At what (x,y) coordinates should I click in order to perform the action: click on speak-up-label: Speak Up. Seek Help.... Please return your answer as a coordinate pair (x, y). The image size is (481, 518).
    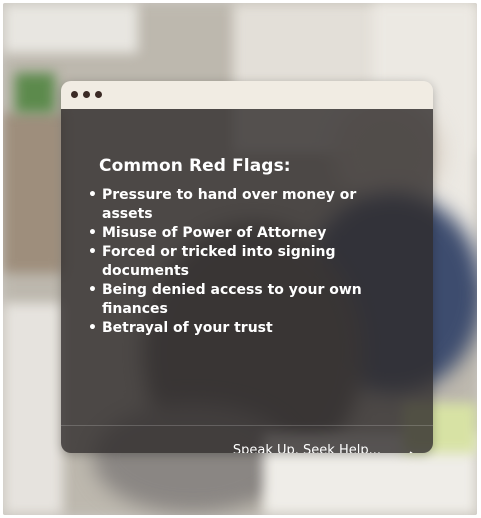
    Looking at the image, I should click on (306, 448).